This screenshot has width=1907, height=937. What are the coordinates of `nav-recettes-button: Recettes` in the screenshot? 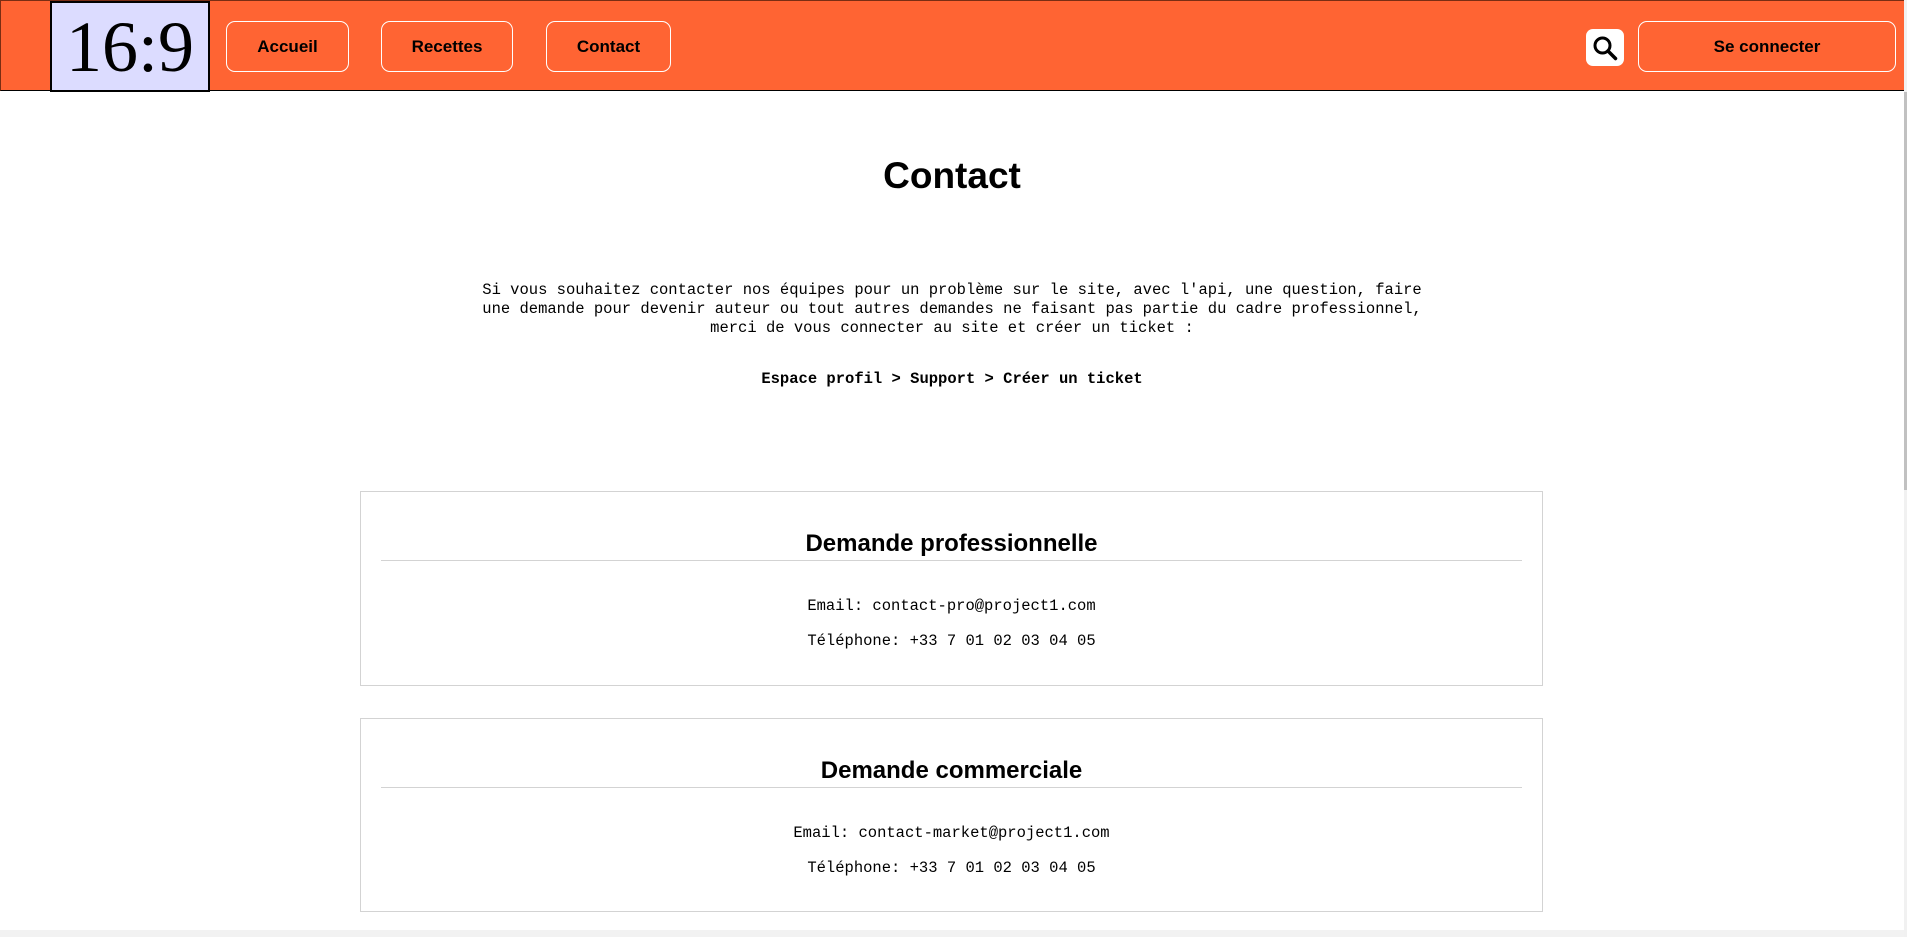 It's located at (447, 46).